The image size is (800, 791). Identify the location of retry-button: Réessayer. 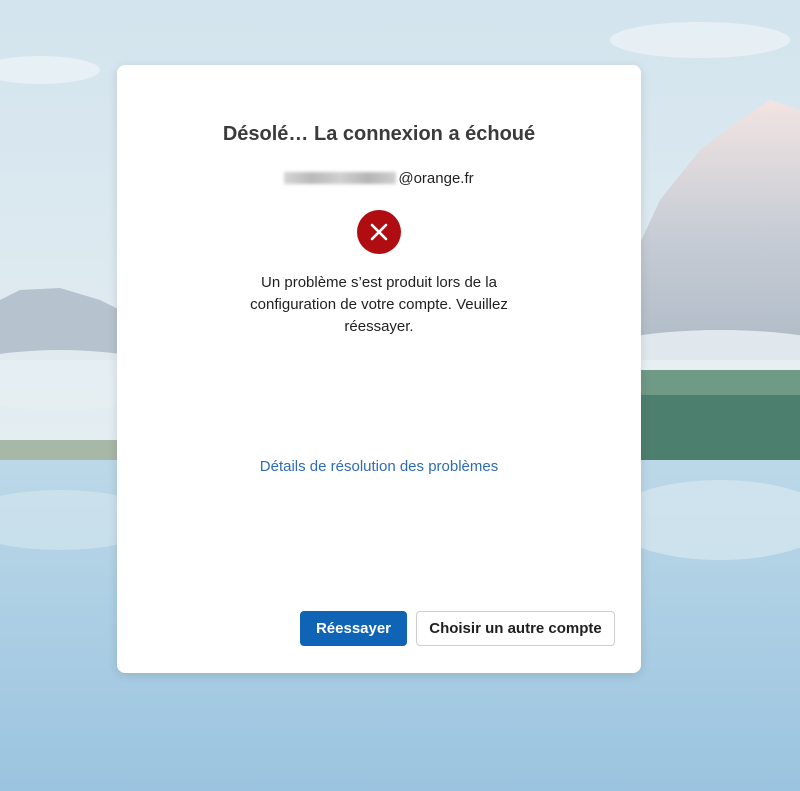
(353, 628).